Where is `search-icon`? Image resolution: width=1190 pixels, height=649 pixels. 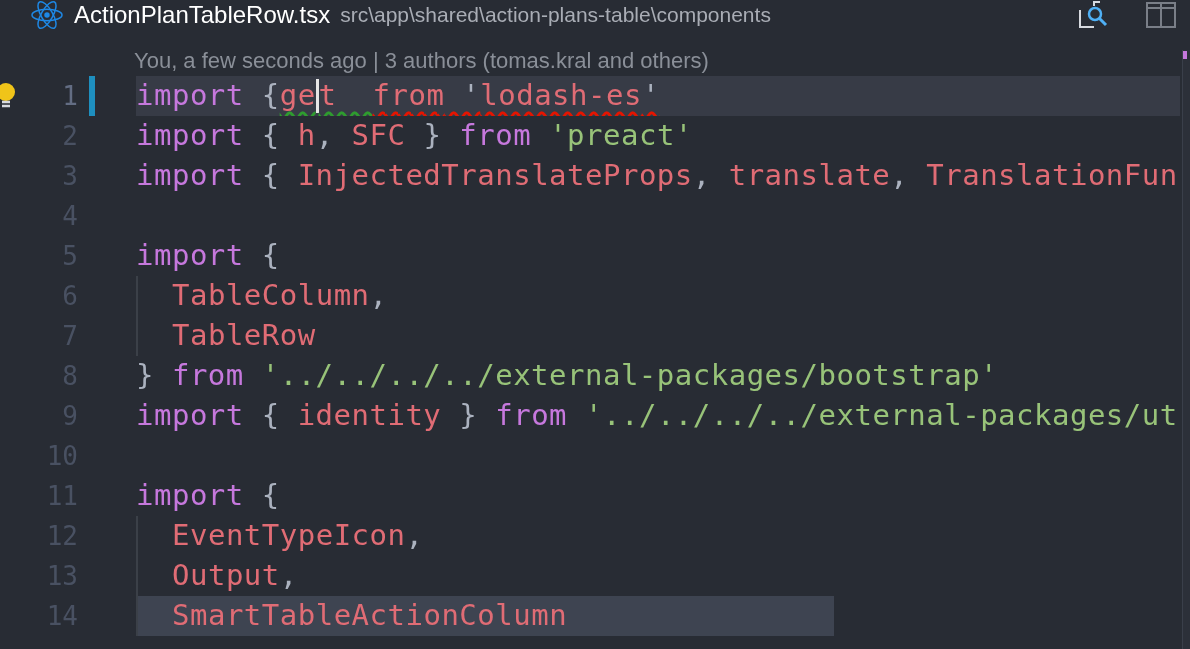
search-icon is located at coordinates (1094, 15).